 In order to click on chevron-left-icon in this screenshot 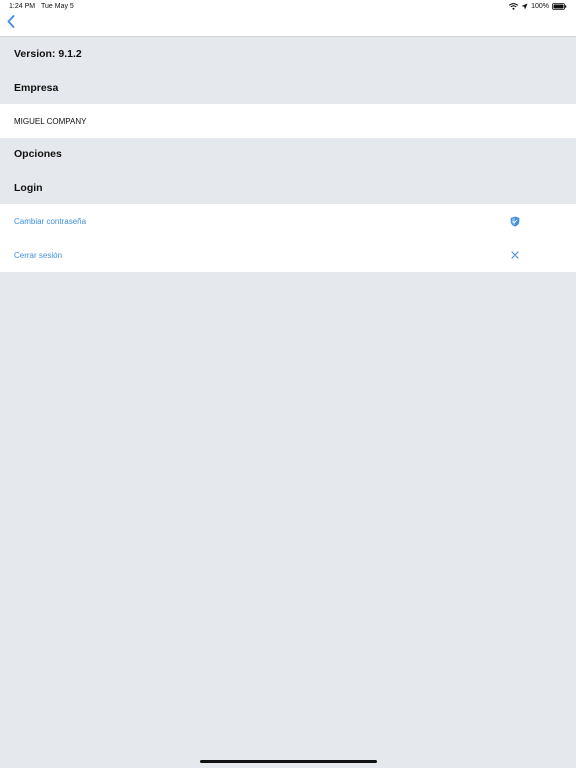, I will do `click(11, 24)`.